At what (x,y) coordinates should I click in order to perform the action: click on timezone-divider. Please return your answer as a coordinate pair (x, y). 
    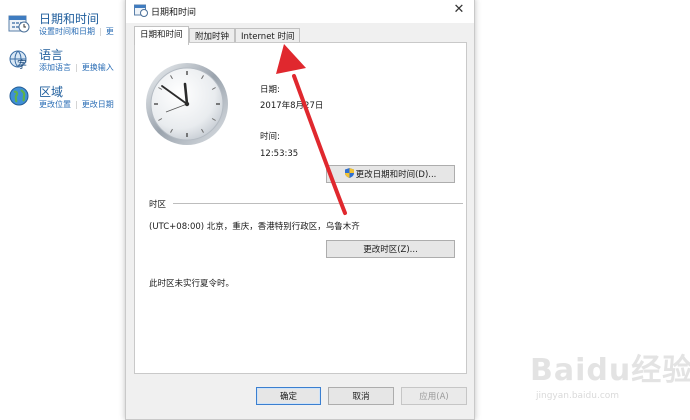
    Looking at the image, I should click on (318, 203).